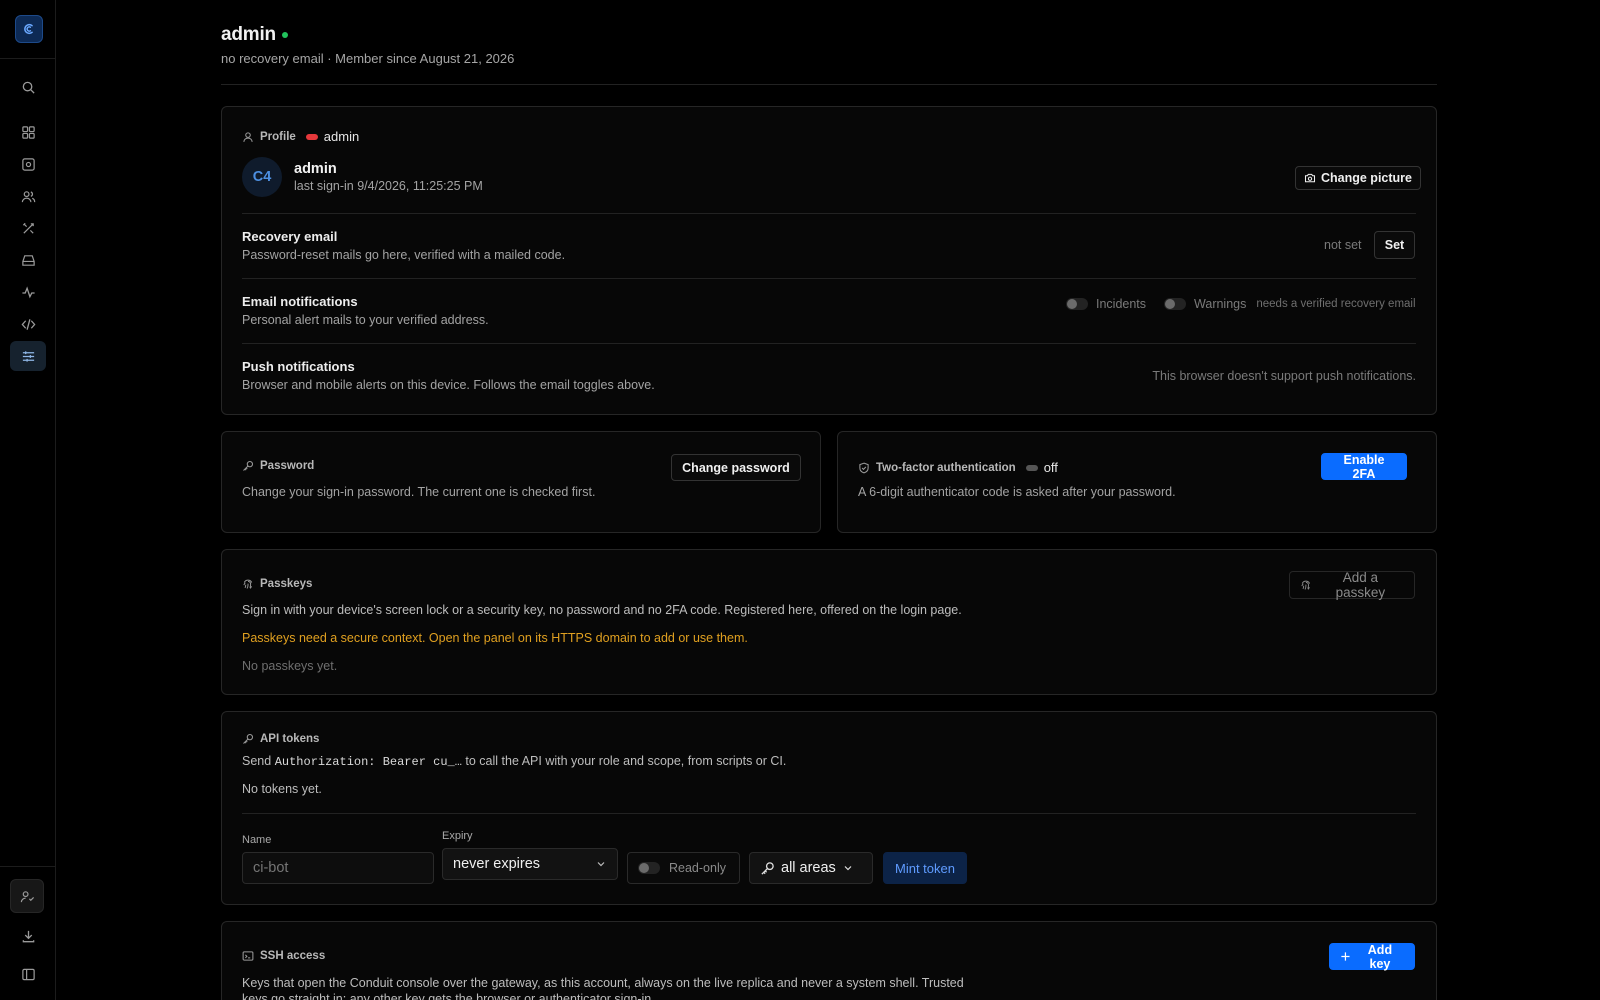  I want to click on warnings-toggle, so click(1175, 304).